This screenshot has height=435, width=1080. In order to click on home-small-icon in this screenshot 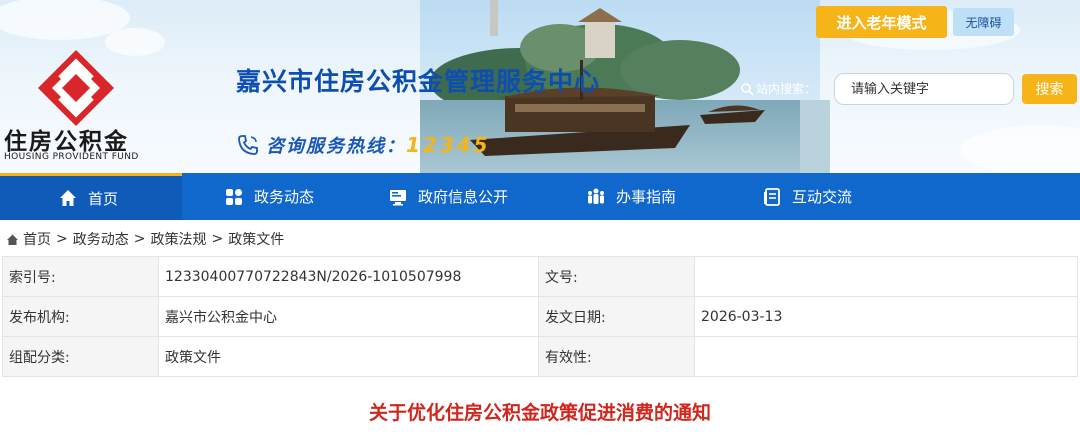, I will do `click(12, 239)`.